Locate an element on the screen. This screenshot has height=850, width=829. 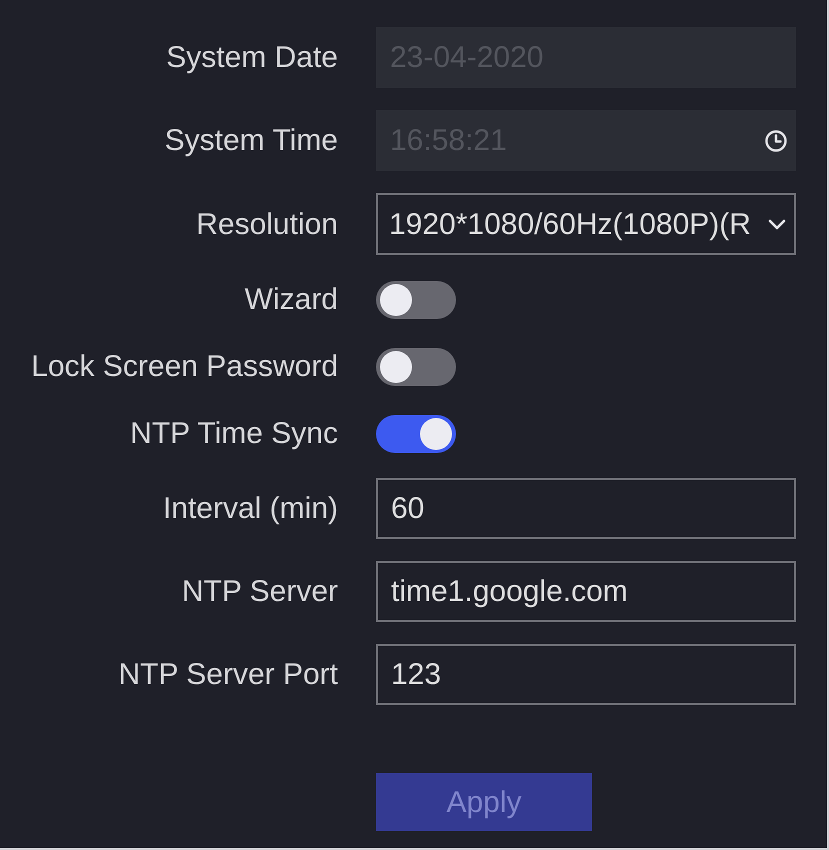
field-label: NTP Server is located at coordinates (259, 592).